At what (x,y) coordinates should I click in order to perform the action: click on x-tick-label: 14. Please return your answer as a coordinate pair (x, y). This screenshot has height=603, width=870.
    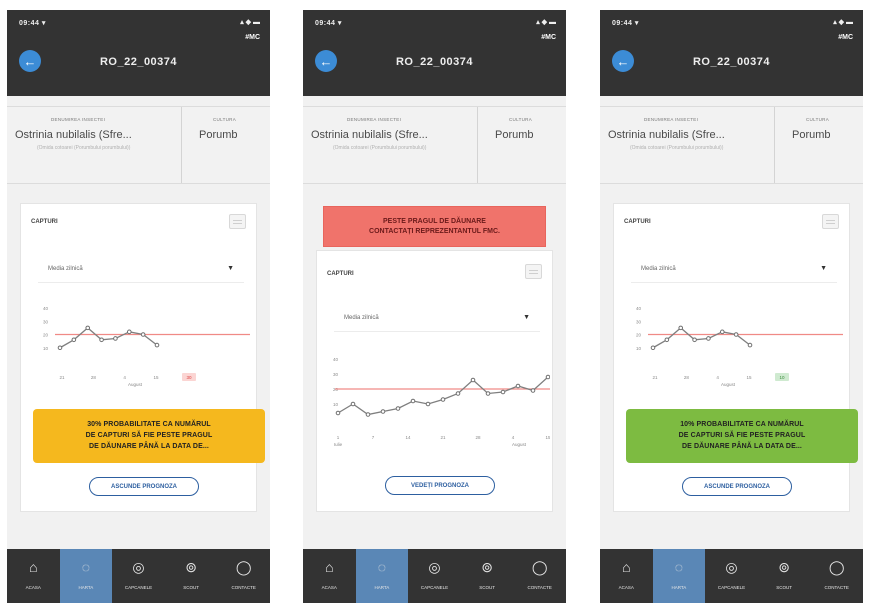
    Looking at the image, I should click on (408, 437).